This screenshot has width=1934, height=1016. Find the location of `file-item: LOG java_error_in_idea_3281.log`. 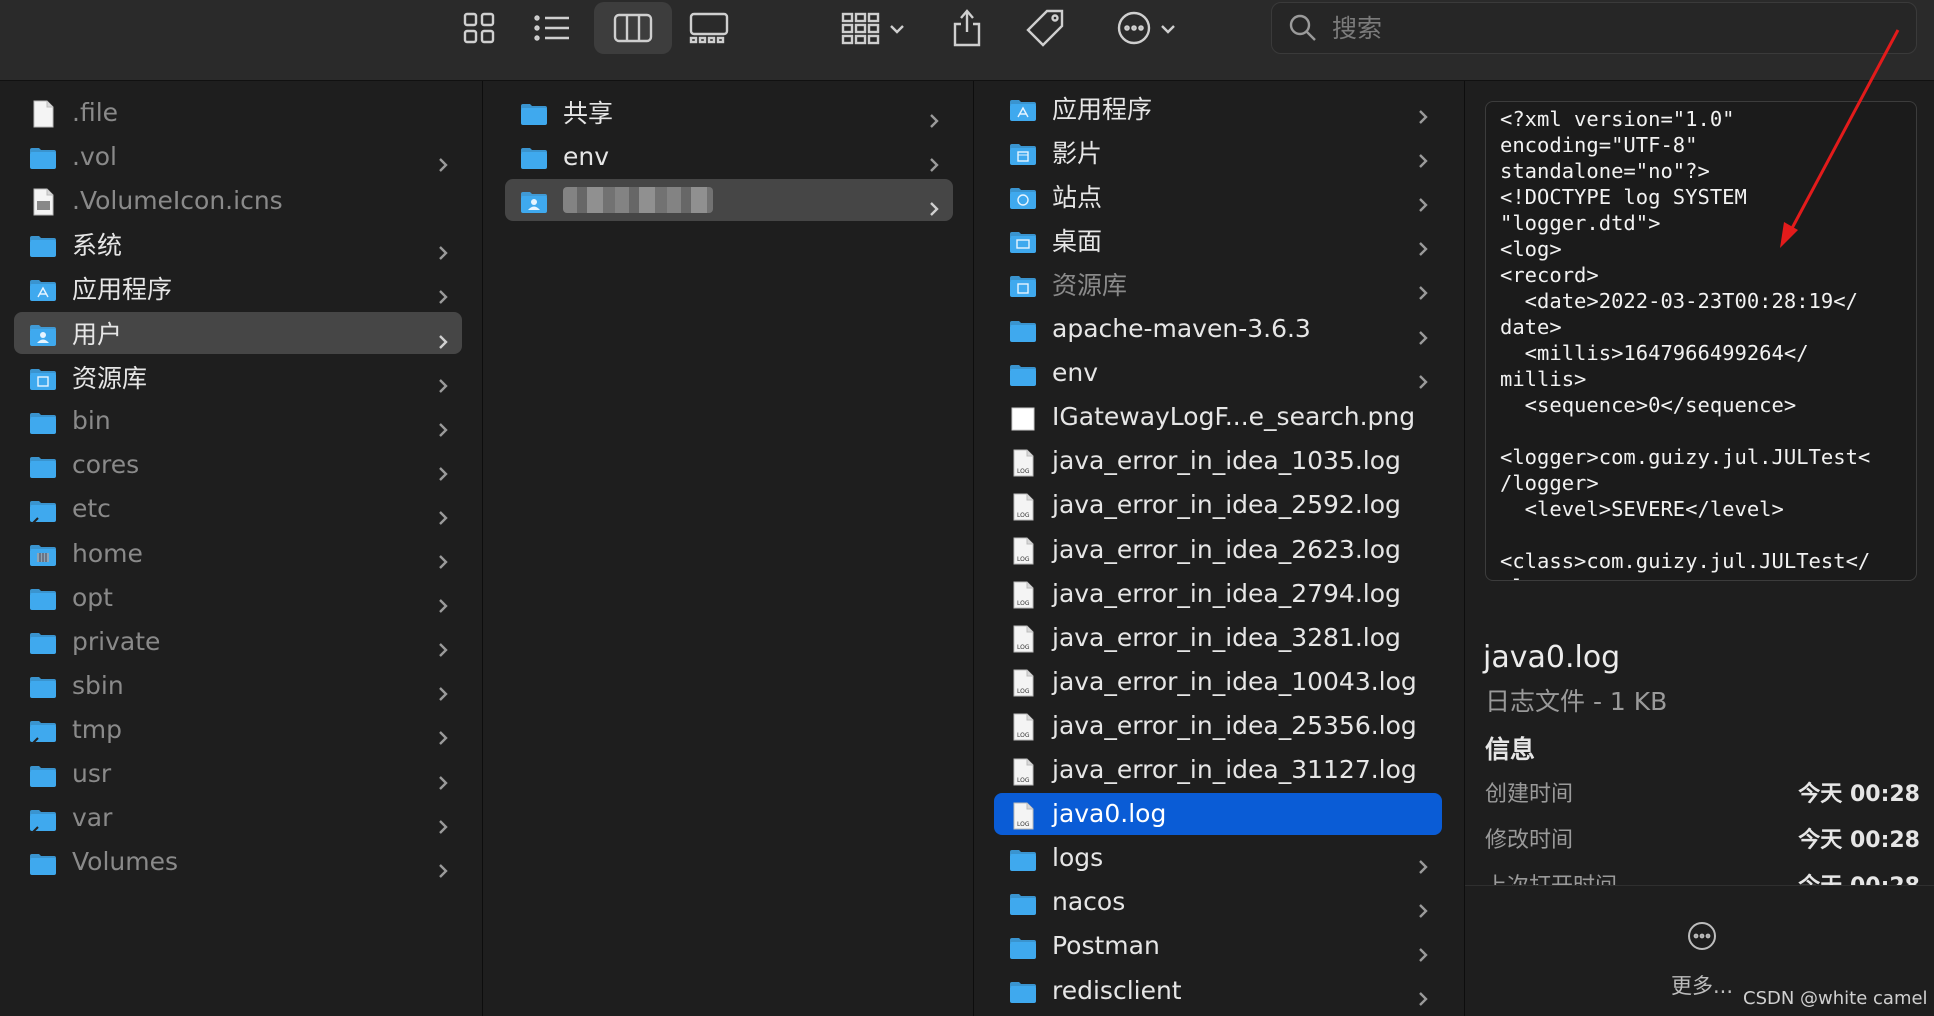

file-item: LOG java_error_in_idea_3281.log is located at coordinates (1218, 637).